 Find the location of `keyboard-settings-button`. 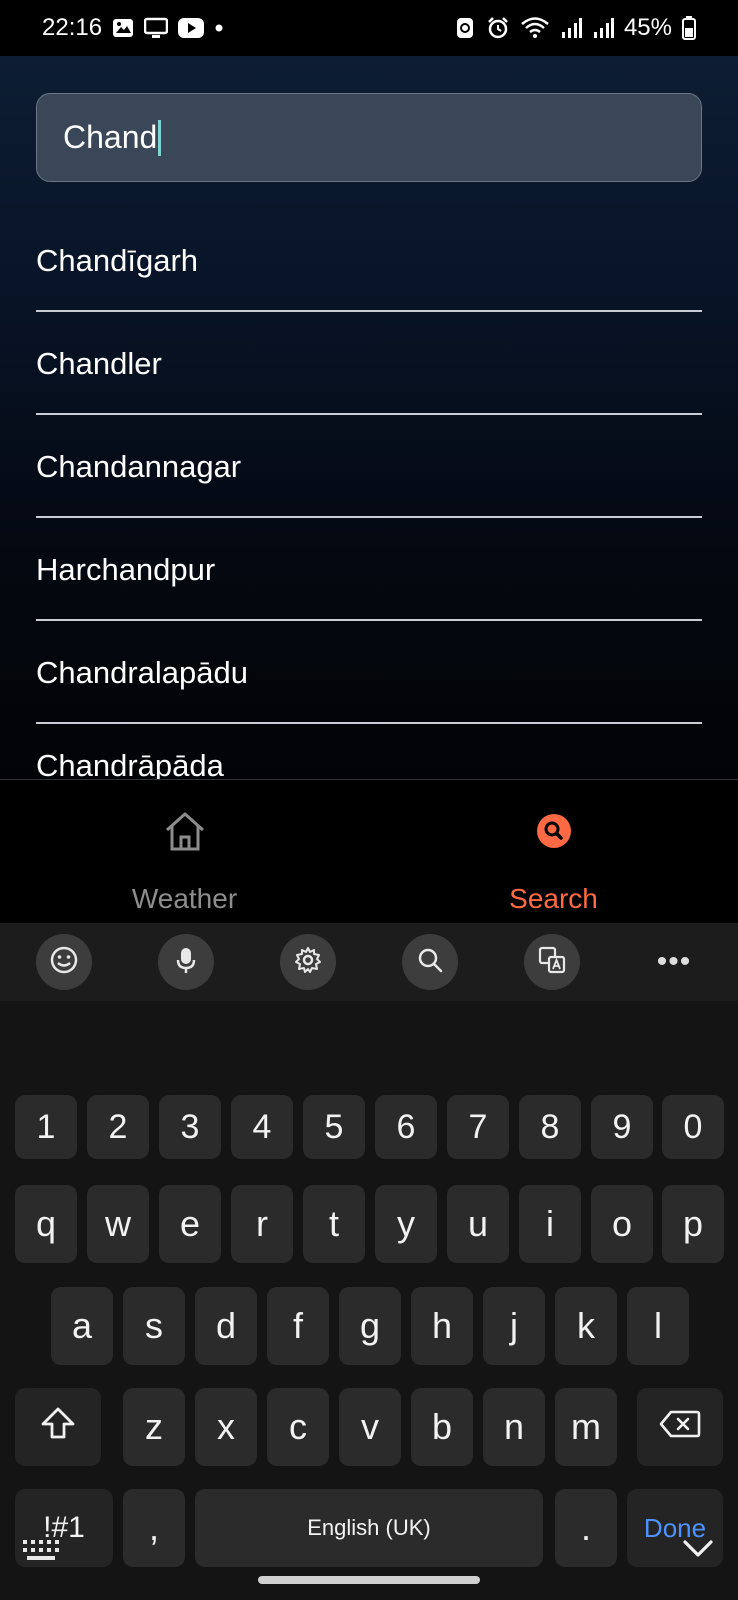

keyboard-settings-button is located at coordinates (308, 962).